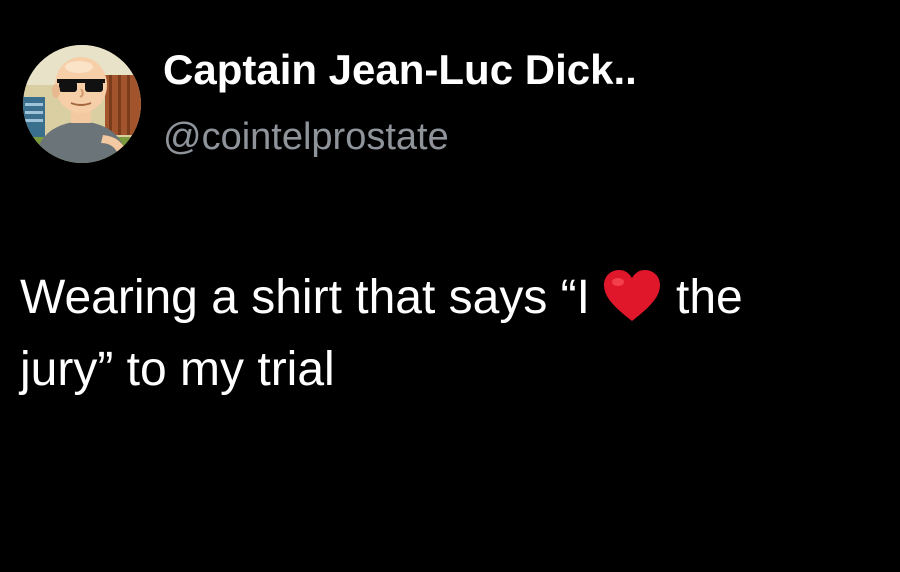 This screenshot has width=900, height=572. What do you see at coordinates (306, 137) in the screenshot?
I see `user-handle: @cointelprostate` at bounding box center [306, 137].